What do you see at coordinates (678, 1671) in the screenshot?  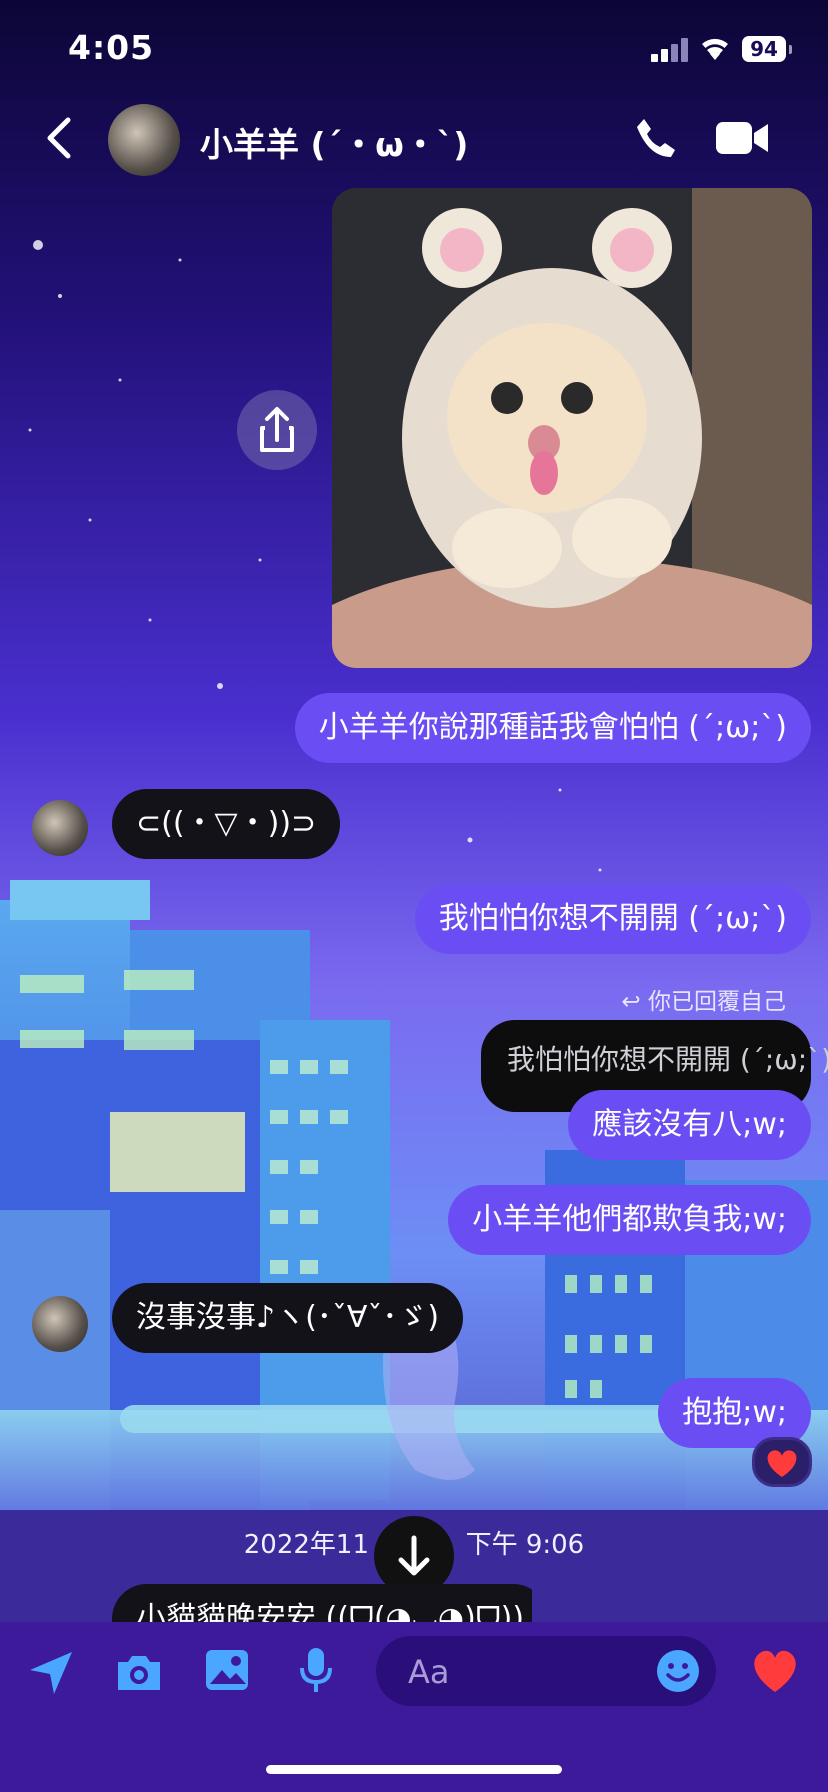 I see `emoji-icon` at bounding box center [678, 1671].